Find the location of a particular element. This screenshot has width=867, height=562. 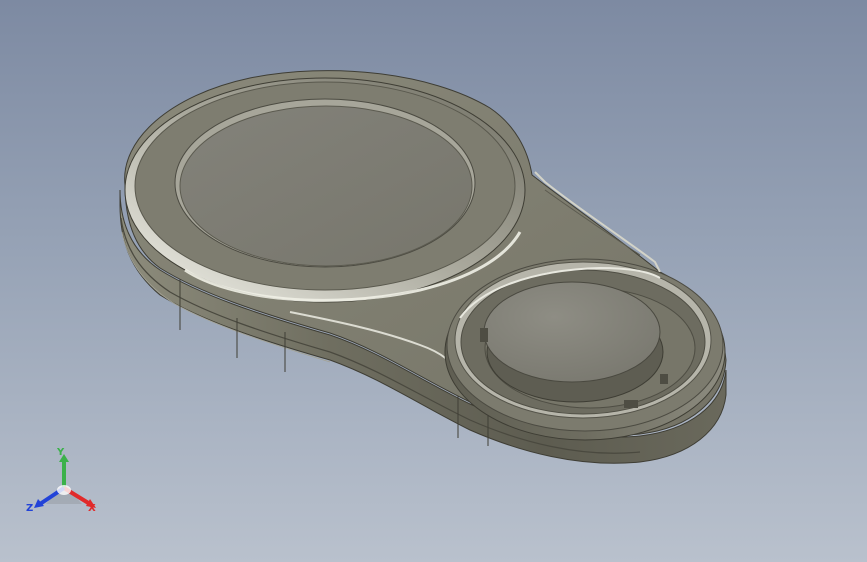

y-axis-label: Y is located at coordinates (61, 452).